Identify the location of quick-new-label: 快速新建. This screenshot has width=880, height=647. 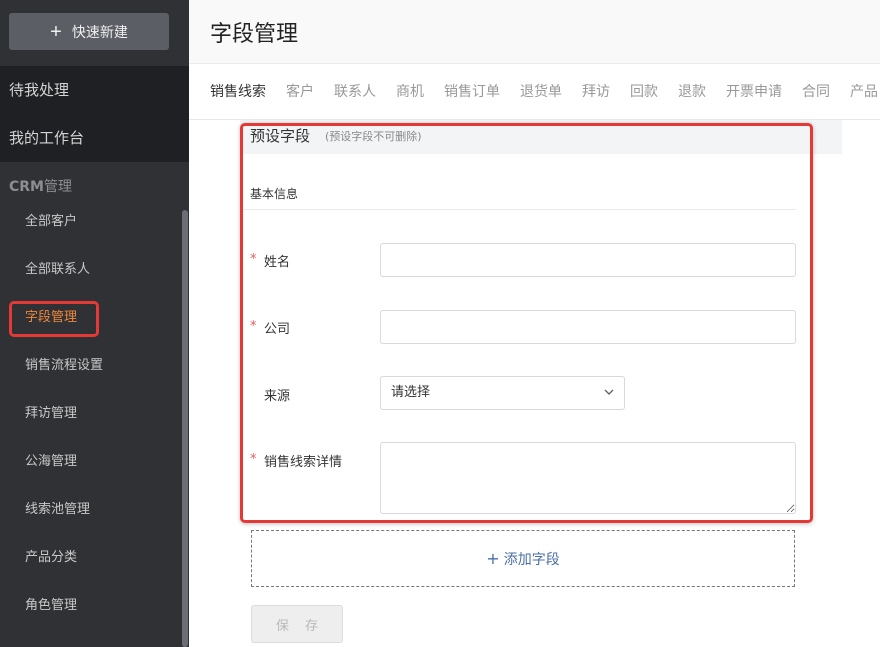
(99, 31).